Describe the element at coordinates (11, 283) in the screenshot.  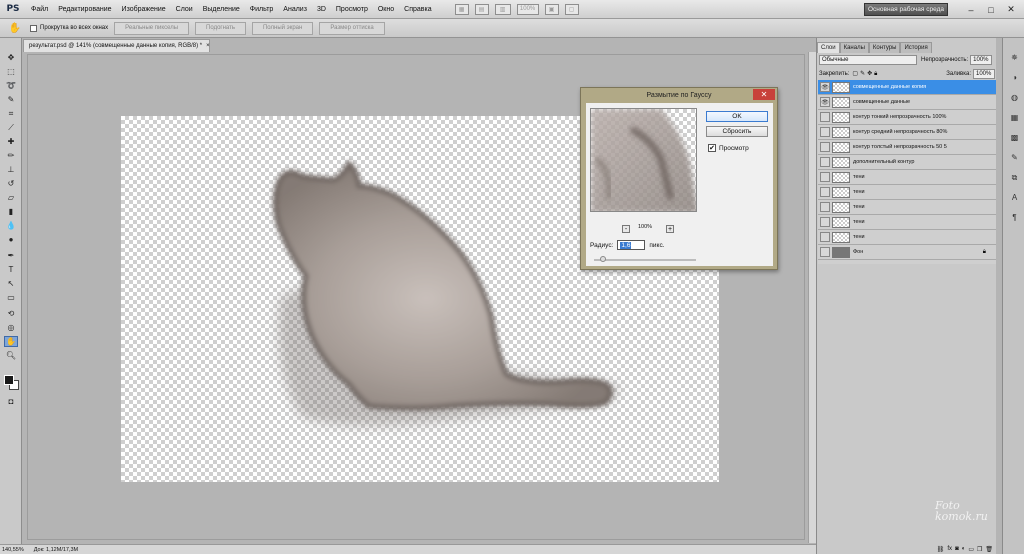
I see `path-select-tool-icon: ↖` at that location.